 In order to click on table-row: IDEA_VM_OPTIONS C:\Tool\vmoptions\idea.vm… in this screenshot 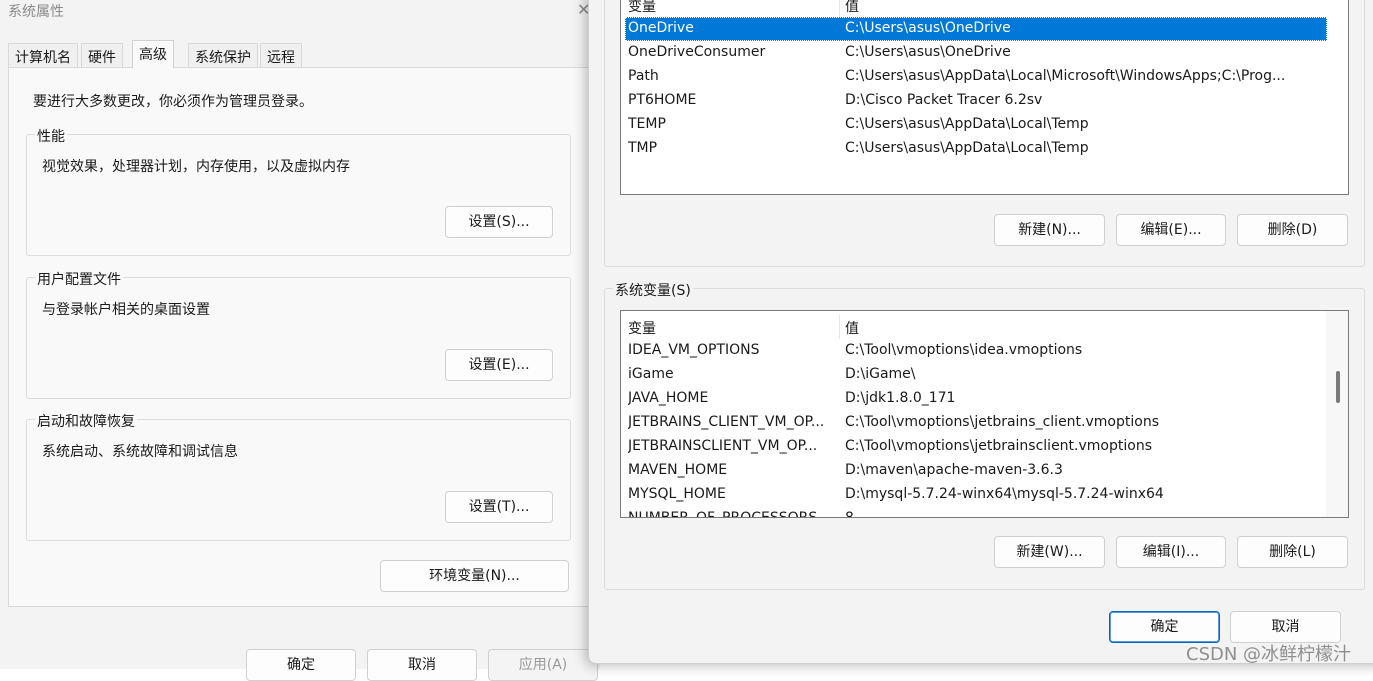, I will do `click(976, 351)`.